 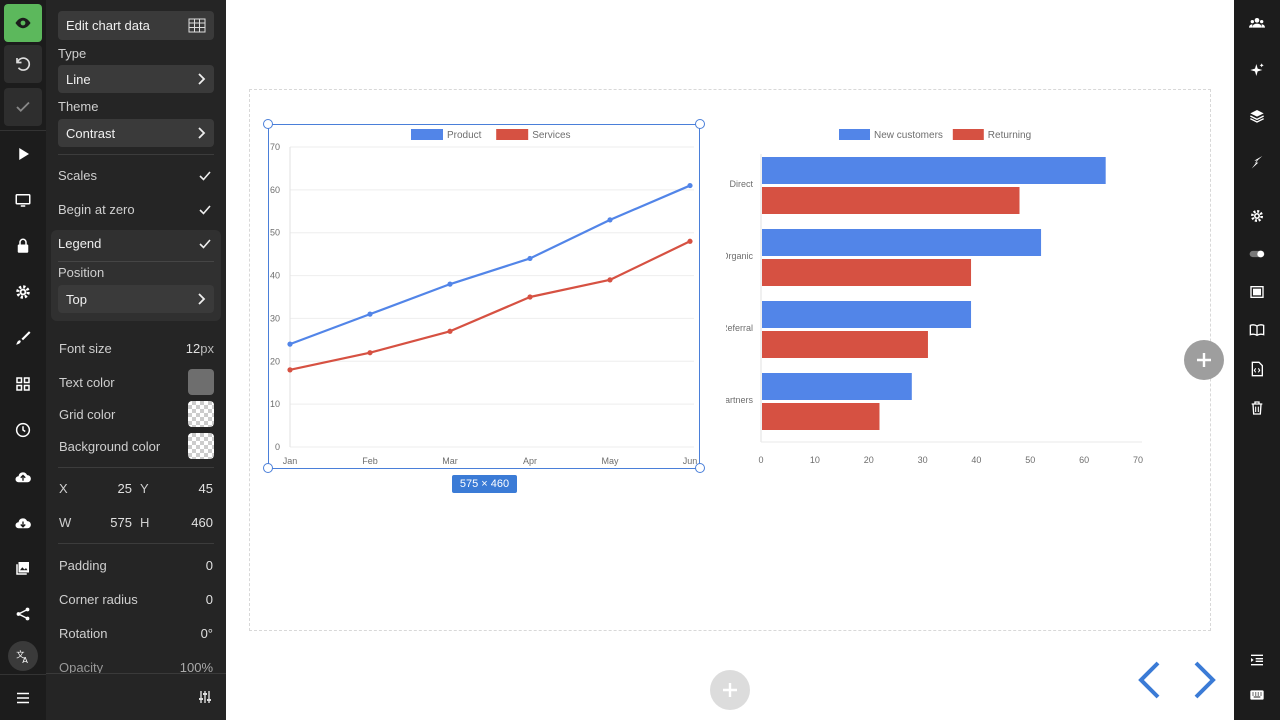 I want to click on legend-swatch-product, so click(x=427, y=134).